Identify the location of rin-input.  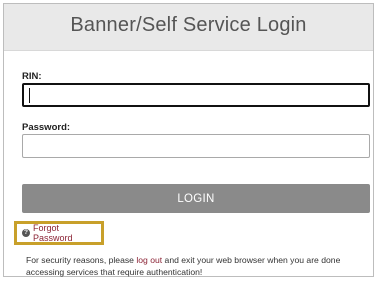
(196, 95).